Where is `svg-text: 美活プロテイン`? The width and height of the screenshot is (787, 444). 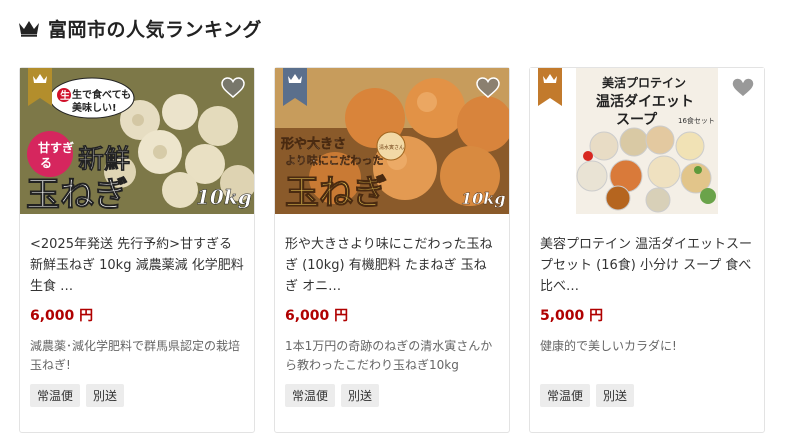 svg-text: 美活プロテイン is located at coordinates (644, 82).